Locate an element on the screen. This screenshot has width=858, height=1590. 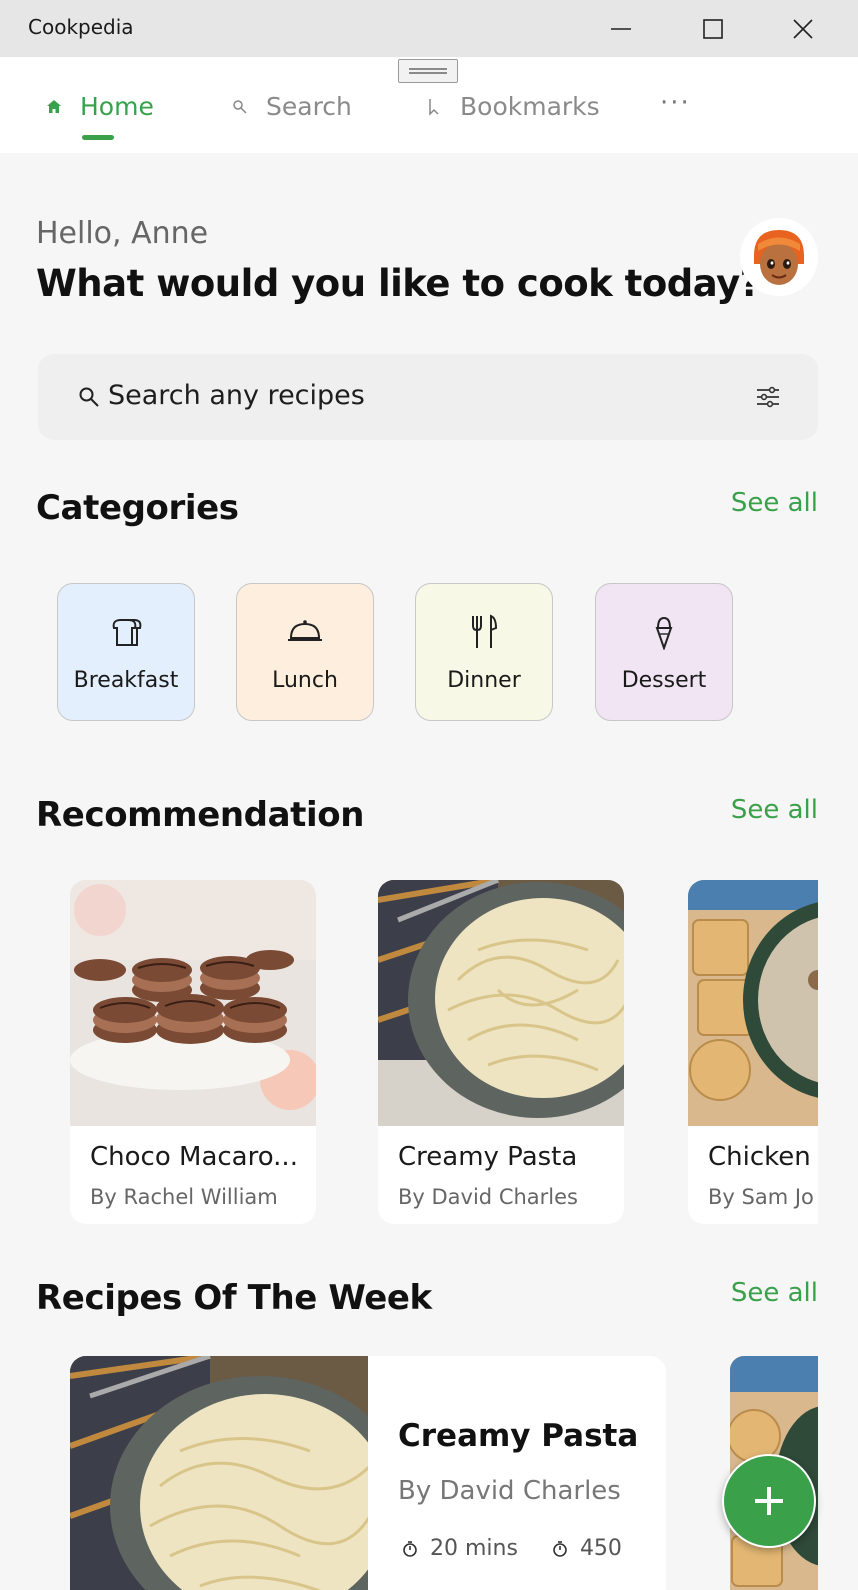
plus-icon is located at coordinates (769, 1501).